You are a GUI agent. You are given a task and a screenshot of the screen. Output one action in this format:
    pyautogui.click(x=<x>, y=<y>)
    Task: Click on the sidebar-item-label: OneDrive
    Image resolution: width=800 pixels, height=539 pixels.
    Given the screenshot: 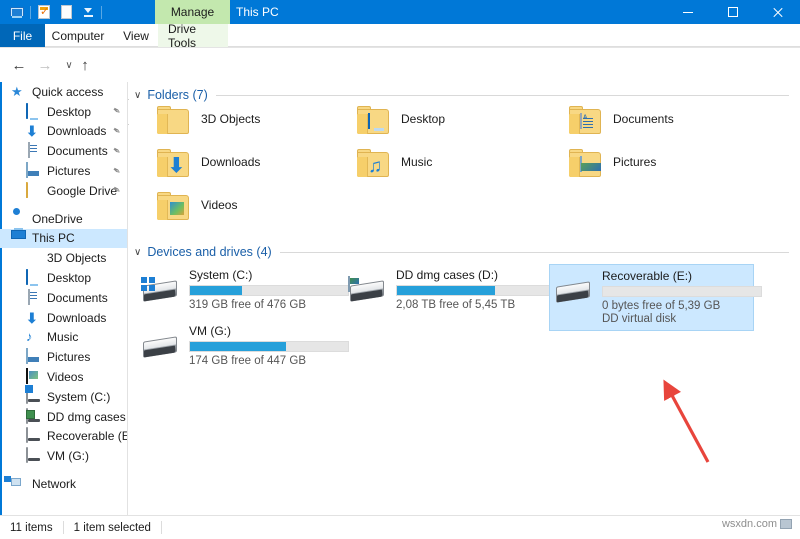 What is the action you would take?
    pyautogui.click(x=57, y=218)
    